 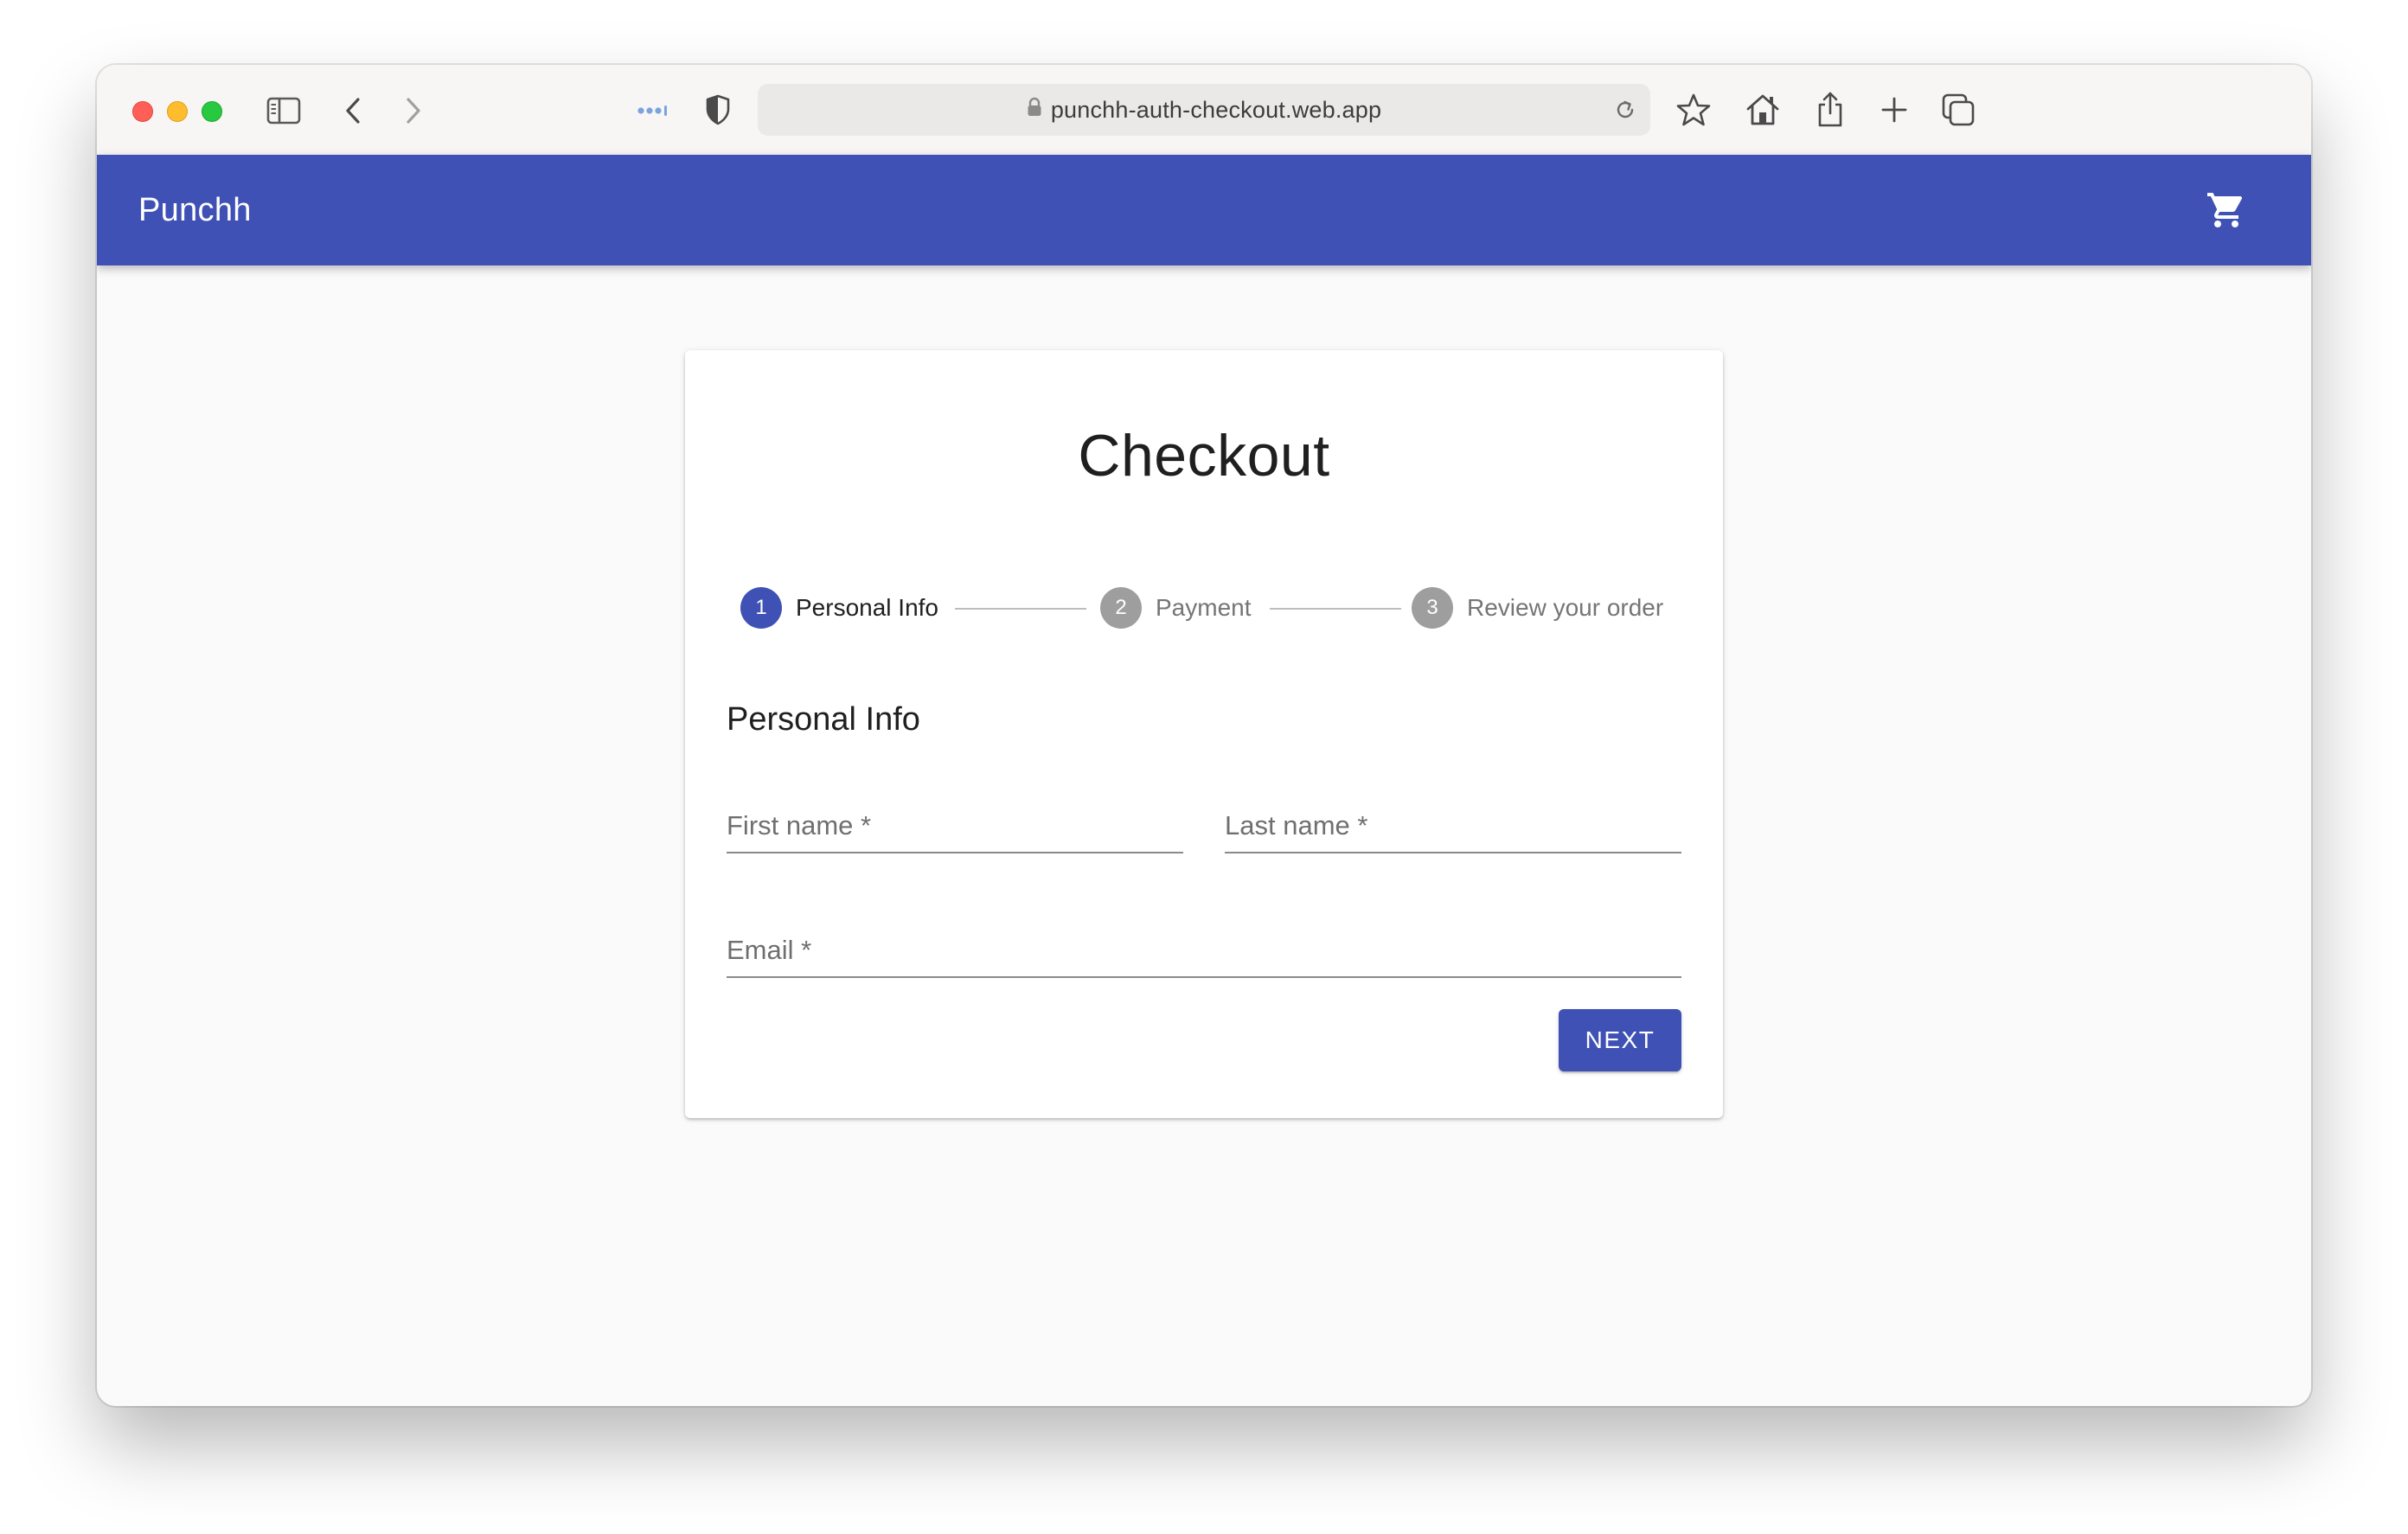 I want to click on lock-icon, so click(x=1034, y=110).